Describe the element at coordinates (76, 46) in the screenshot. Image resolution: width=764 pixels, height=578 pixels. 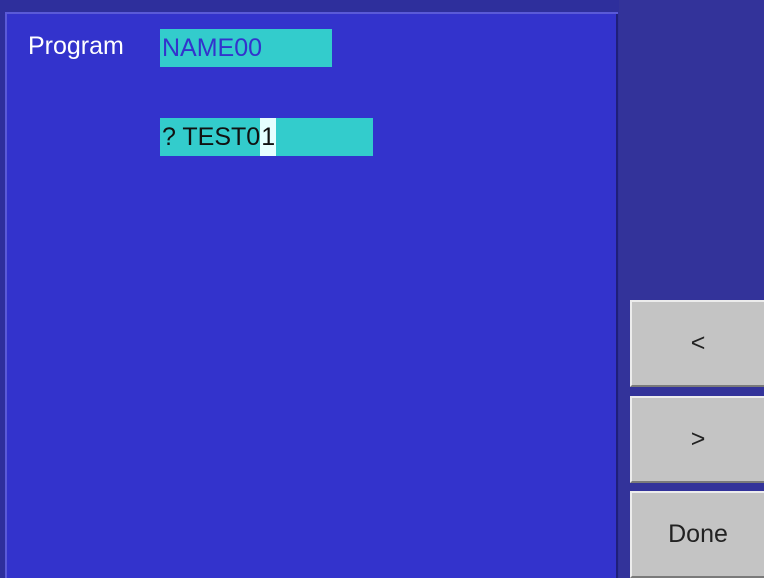
I see `program-label: Program` at that location.